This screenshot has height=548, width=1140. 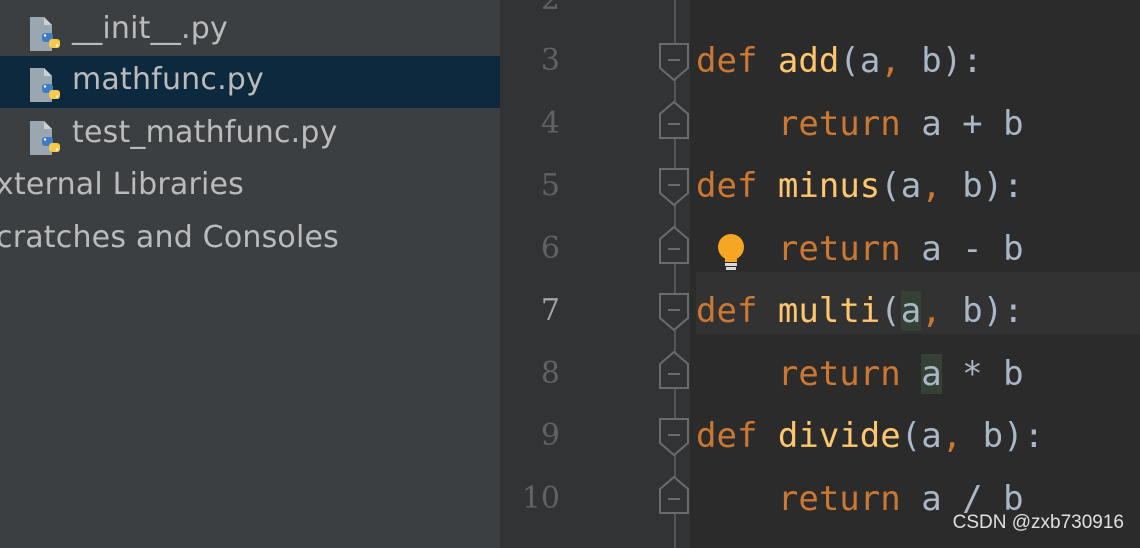 I want to click on line-number: 10, so click(x=540, y=498).